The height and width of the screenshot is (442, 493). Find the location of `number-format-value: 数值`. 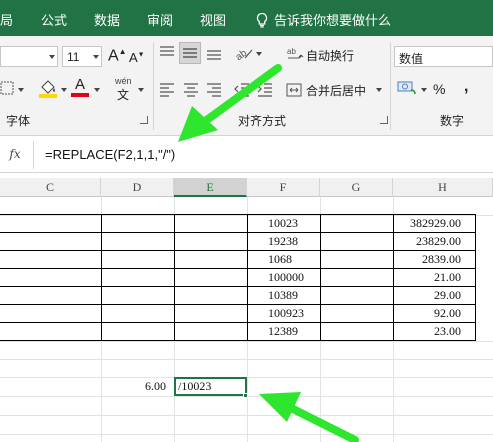

number-format-value: 数值 is located at coordinates (411, 59).